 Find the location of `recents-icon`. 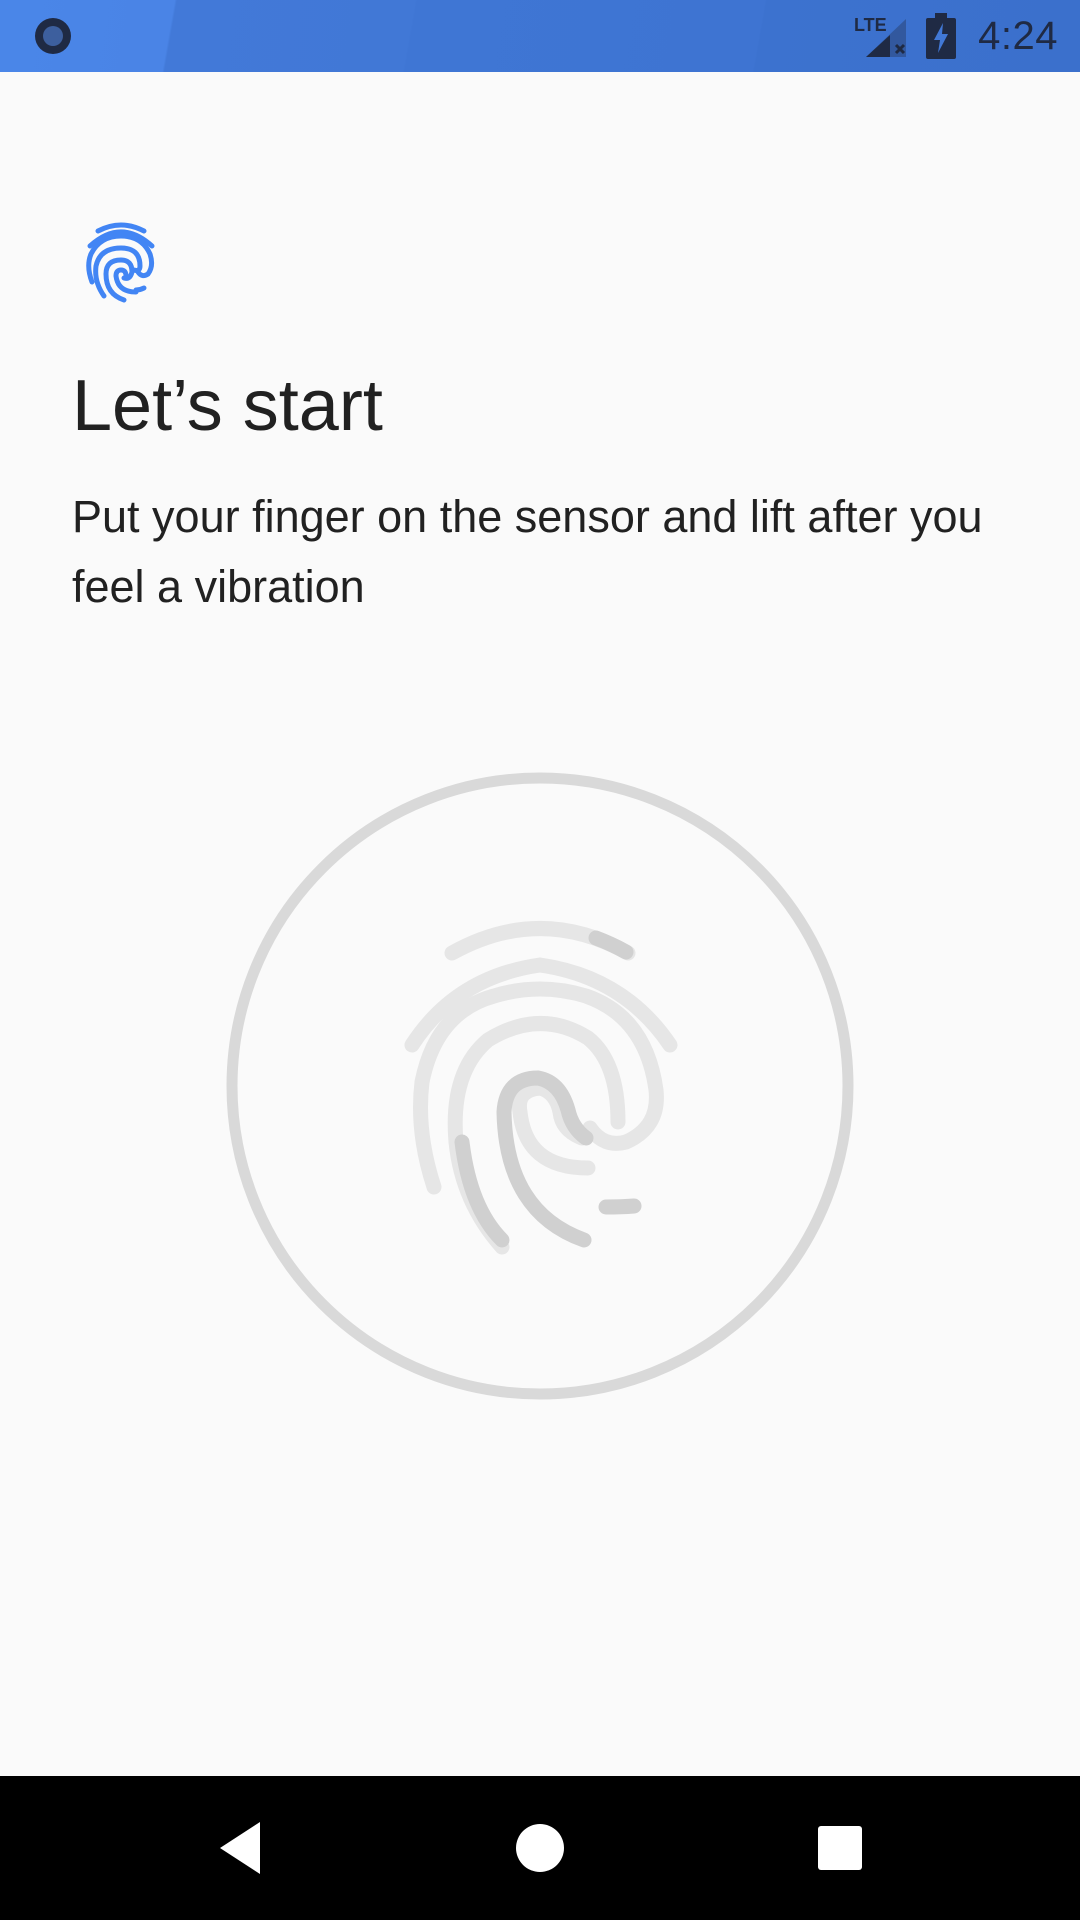

recents-icon is located at coordinates (840, 1848).